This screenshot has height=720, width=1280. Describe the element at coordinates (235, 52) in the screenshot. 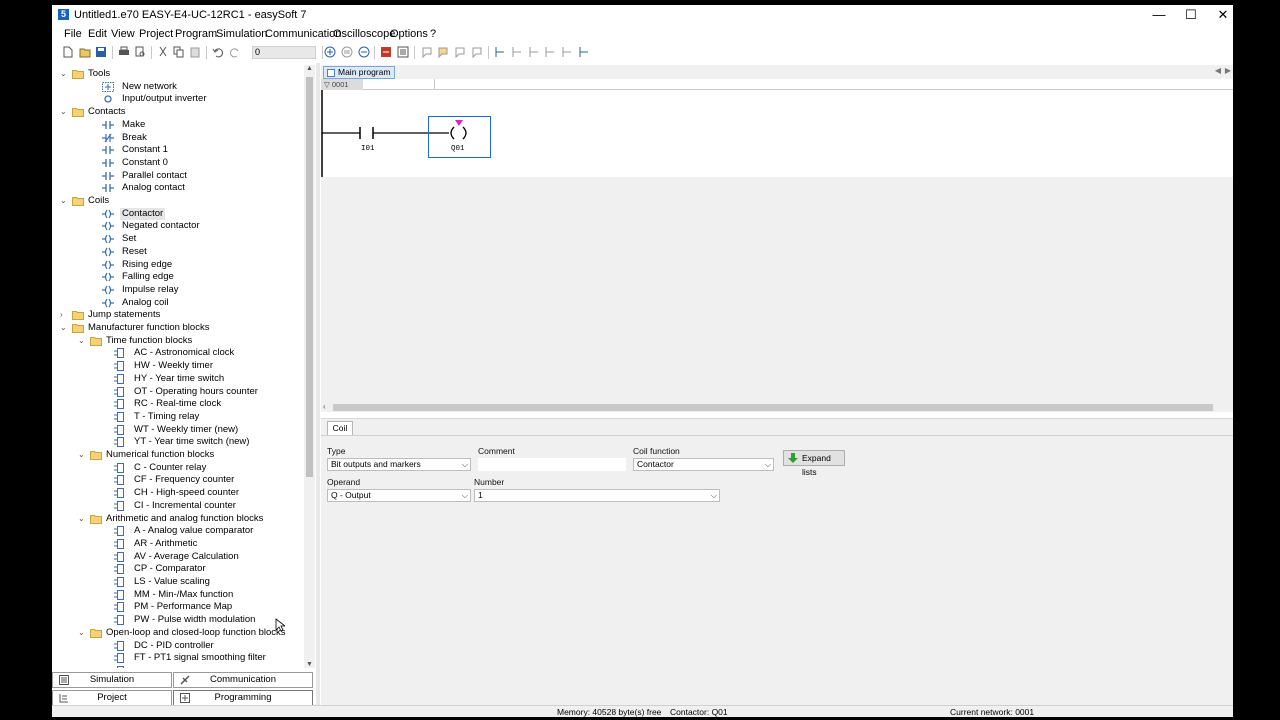

I see `redo-icon` at that location.